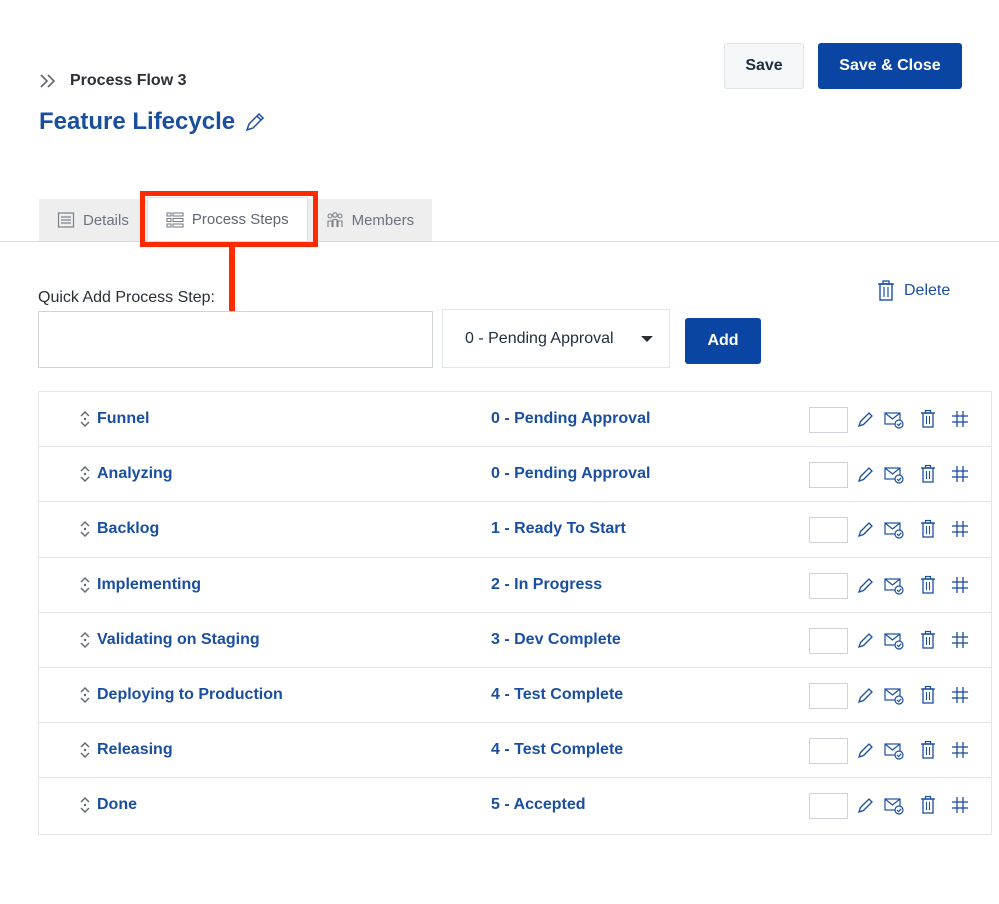  Describe the element at coordinates (647, 338) in the screenshot. I see `caret-down-icon` at that location.